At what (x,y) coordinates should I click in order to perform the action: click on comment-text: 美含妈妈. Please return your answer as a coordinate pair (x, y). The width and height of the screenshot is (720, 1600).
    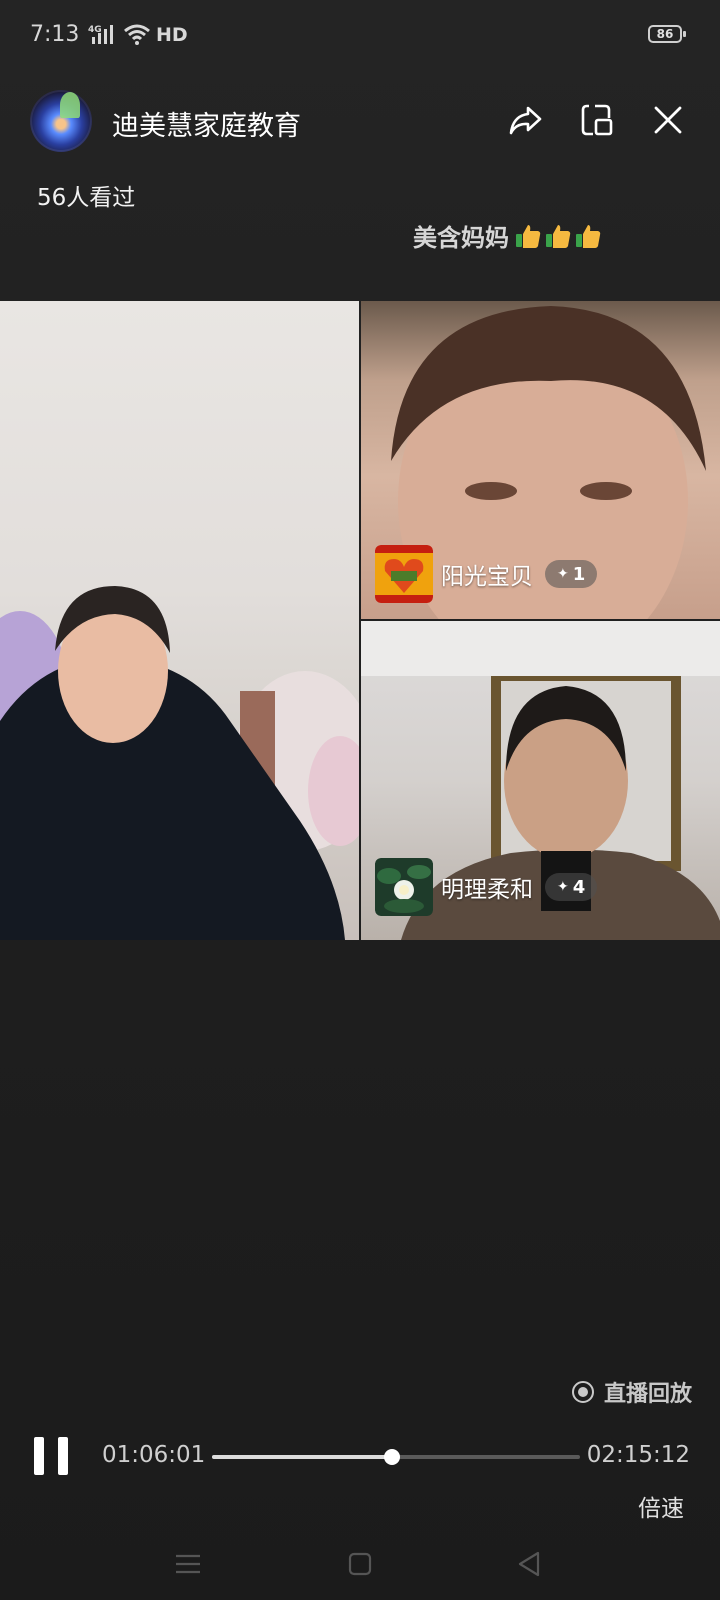
    Looking at the image, I should click on (461, 238).